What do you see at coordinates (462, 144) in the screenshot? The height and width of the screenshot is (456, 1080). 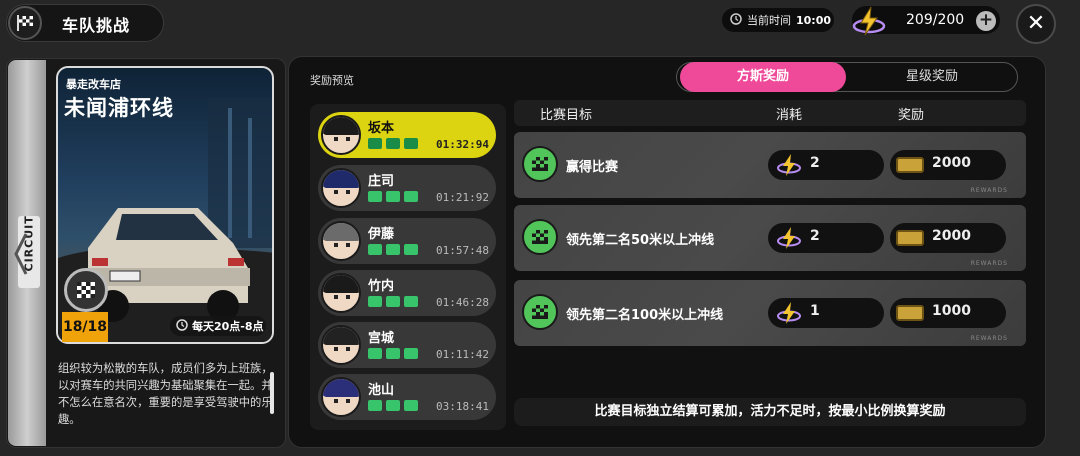 I see `driver-time: 01:32:94` at bounding box center [462, 144].